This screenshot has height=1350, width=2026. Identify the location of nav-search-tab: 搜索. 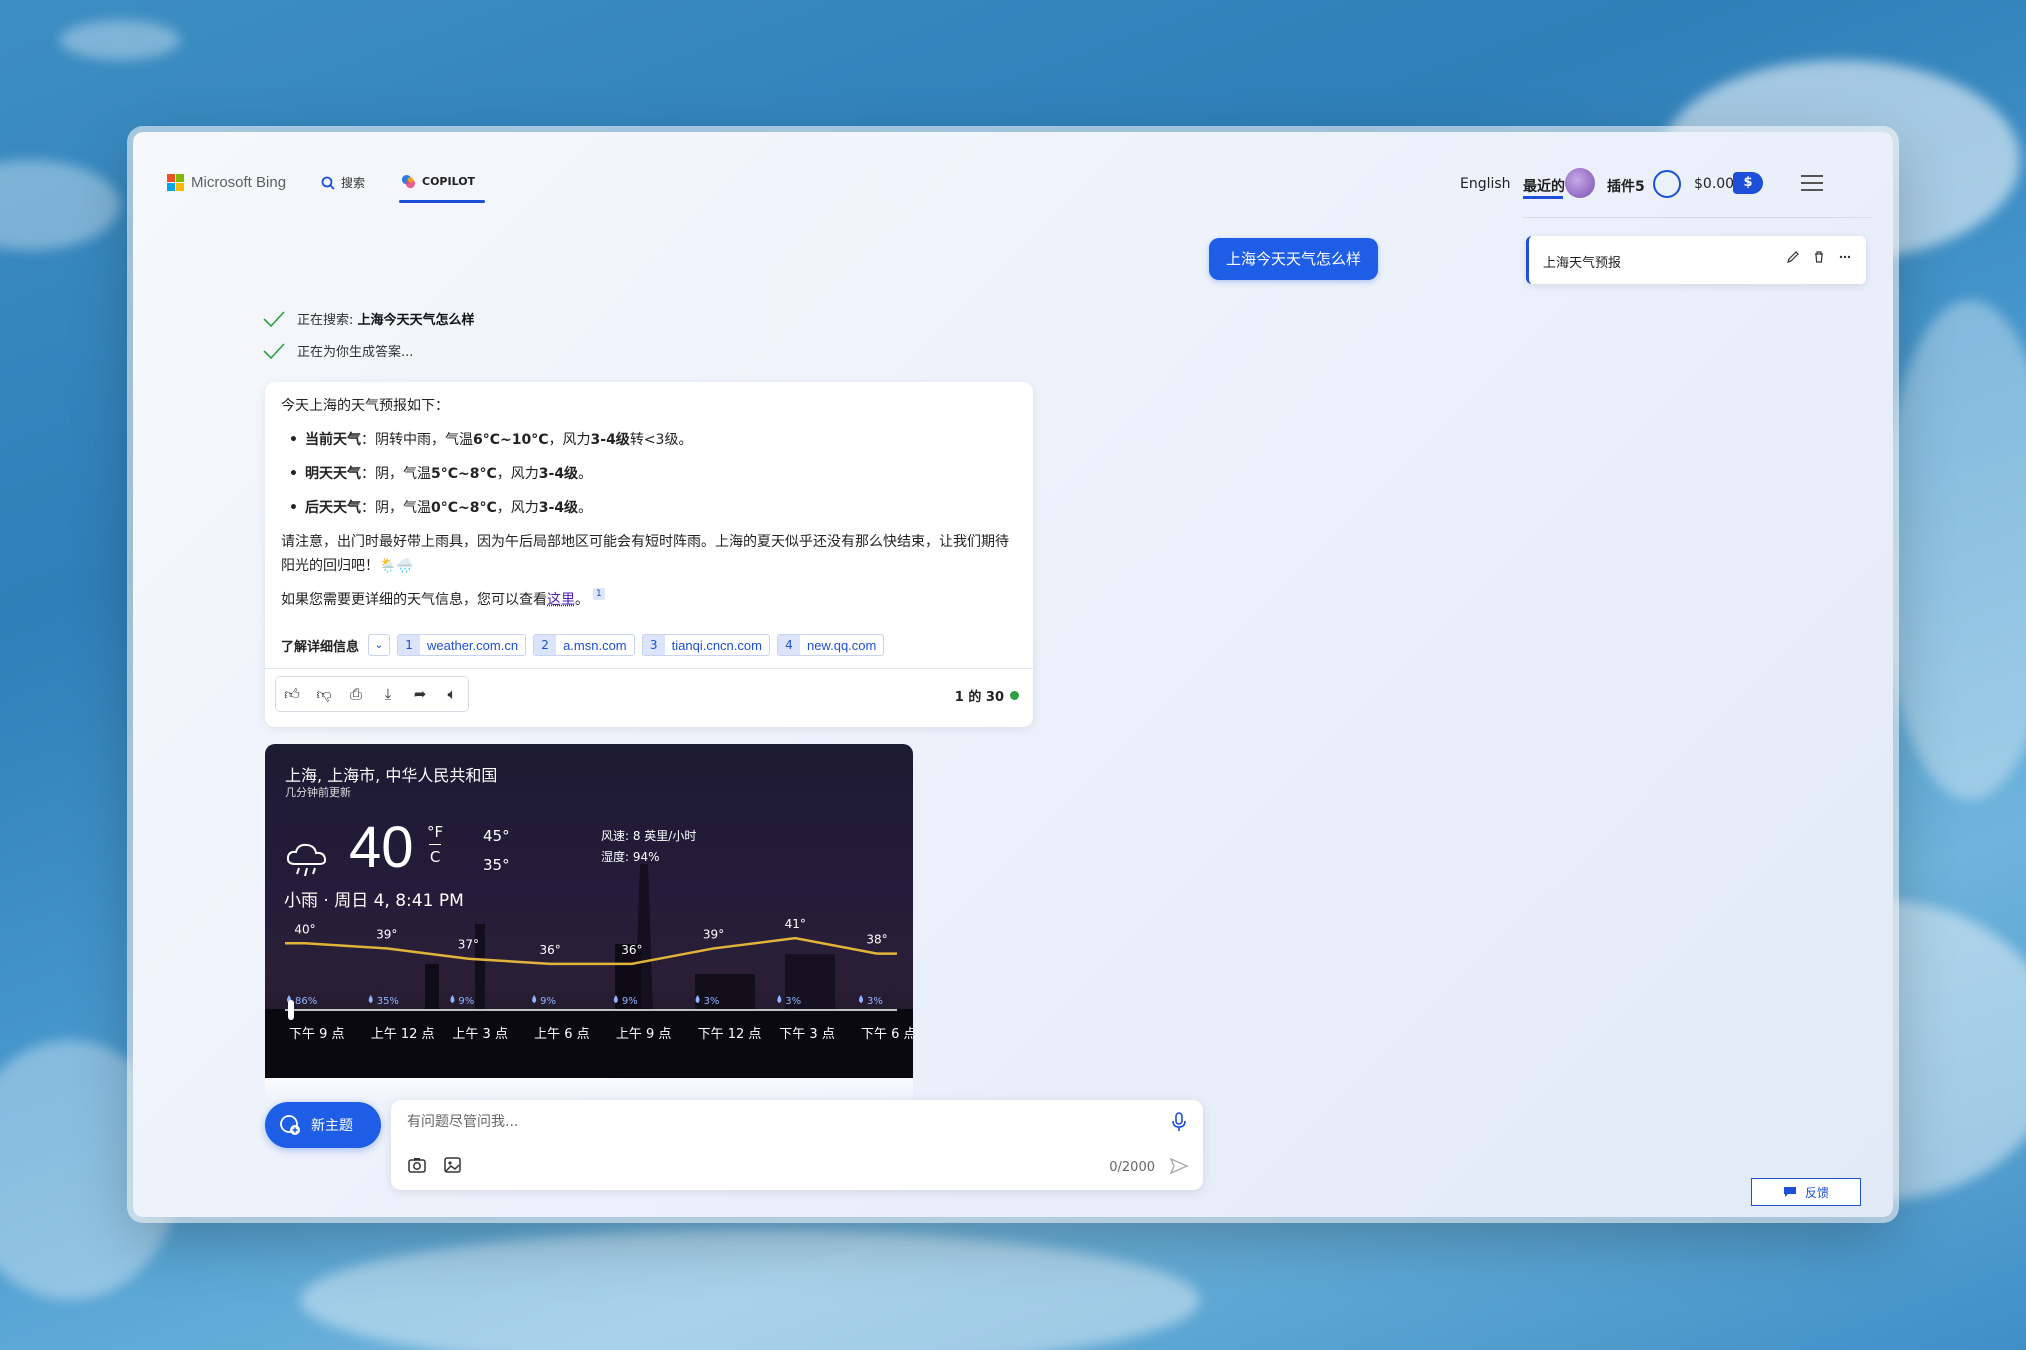
(343, 182).